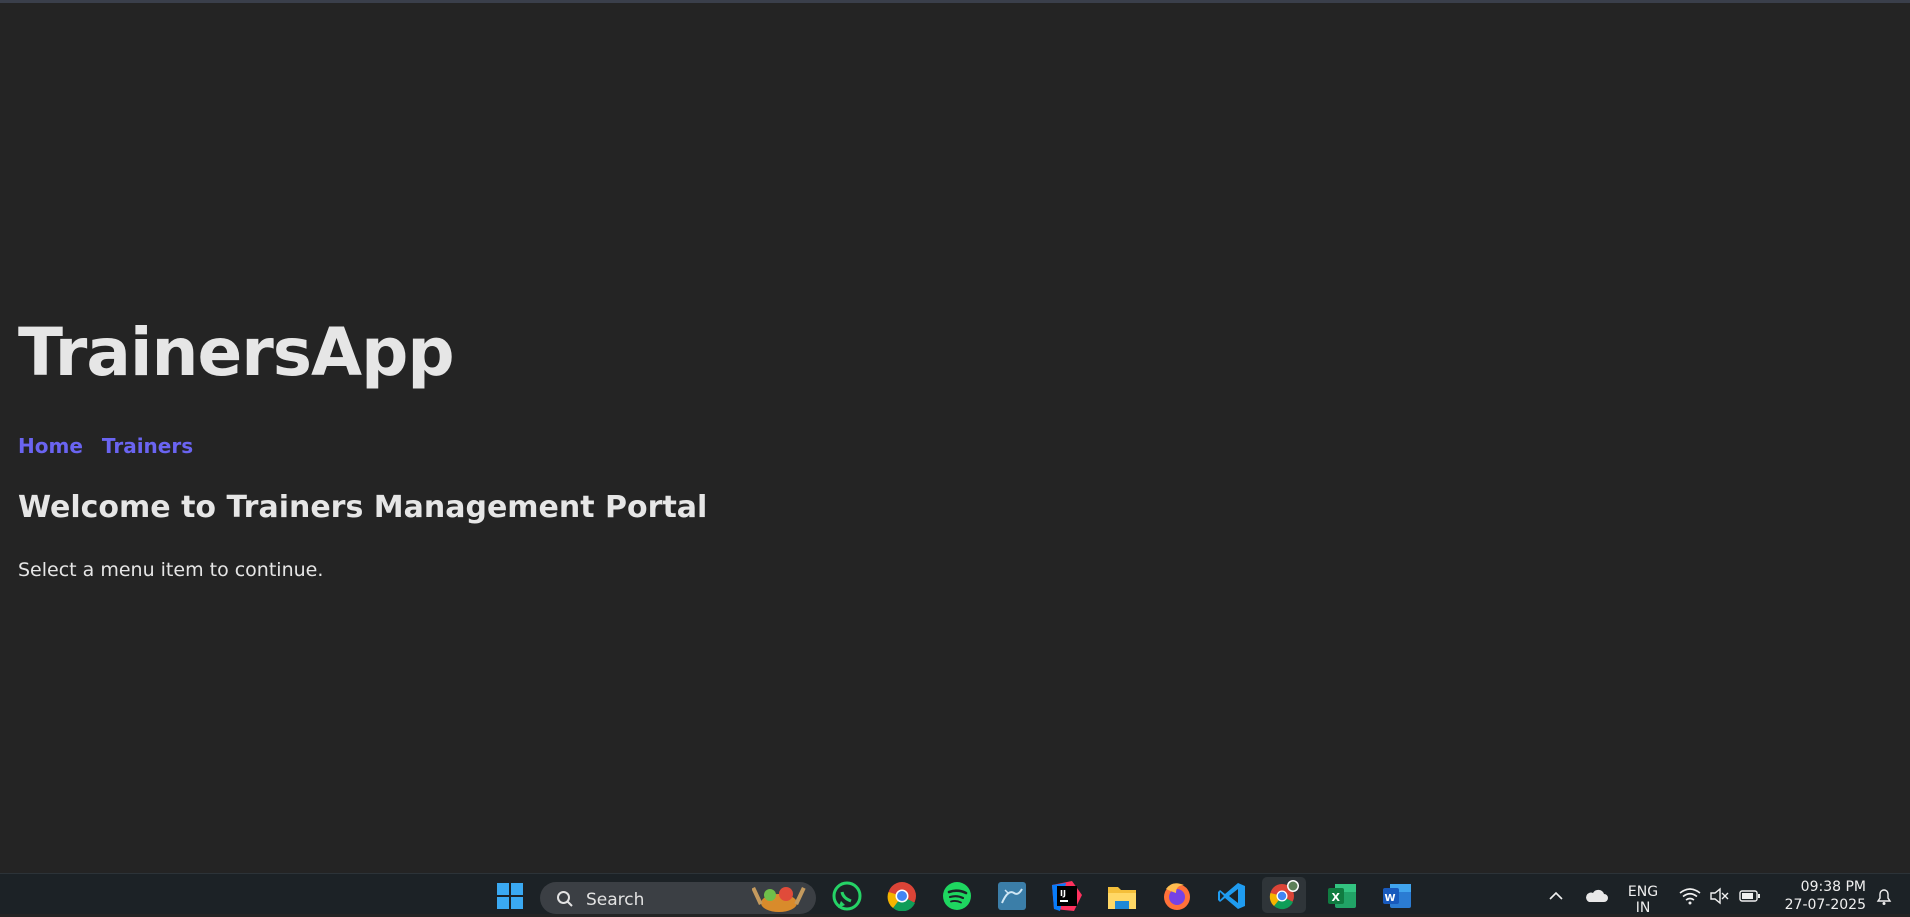 This screenshot has height=917, width=1910. What do you see at coordinates (1342, 896) in the screenshot?
I see `excel-icon: X` at bounding box center [1342, 896].